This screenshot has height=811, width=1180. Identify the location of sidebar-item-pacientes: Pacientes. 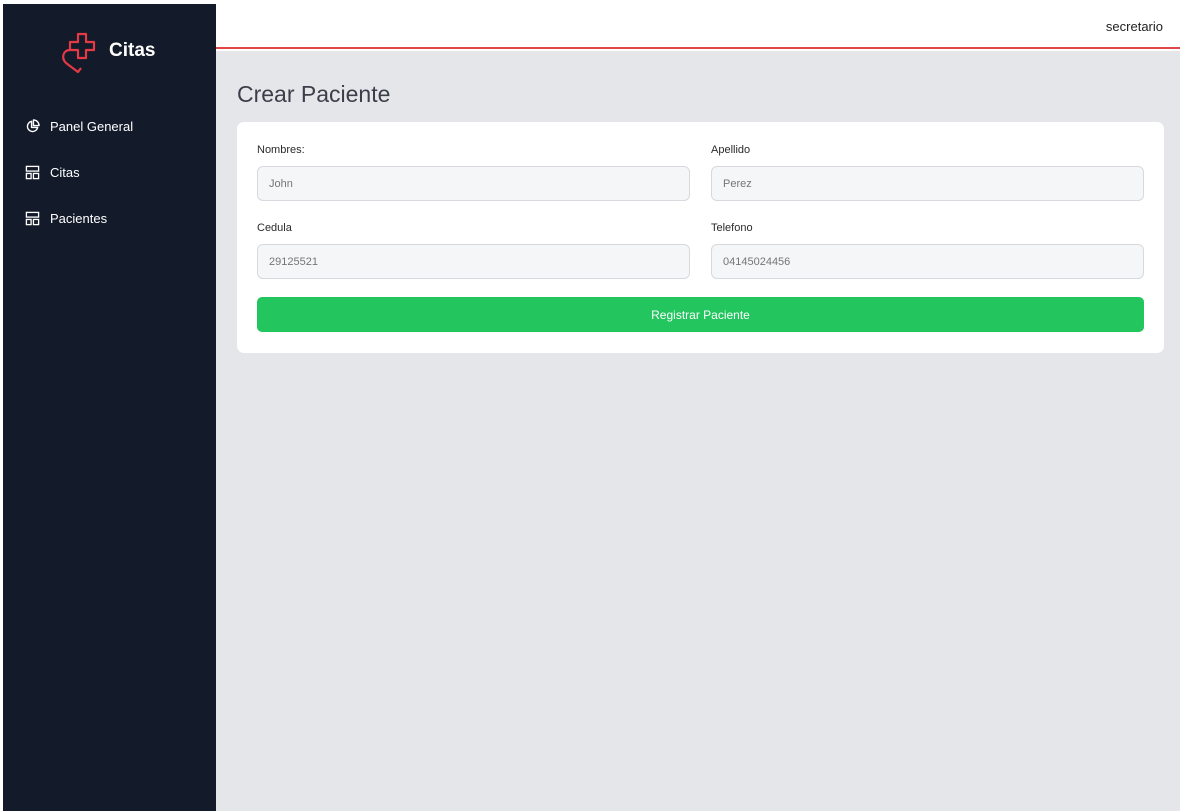
(79, 218).